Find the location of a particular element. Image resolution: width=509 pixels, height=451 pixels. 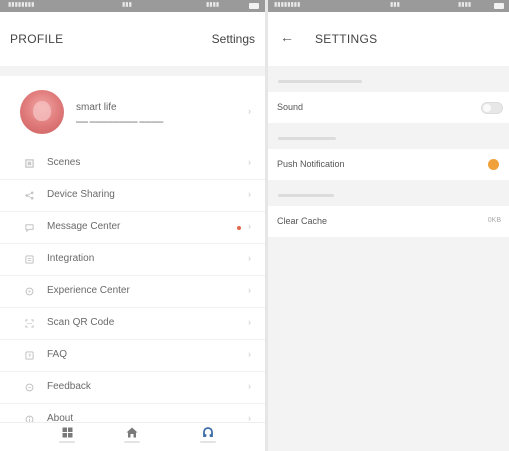

profile-icon is located at coordinates (208, 432).